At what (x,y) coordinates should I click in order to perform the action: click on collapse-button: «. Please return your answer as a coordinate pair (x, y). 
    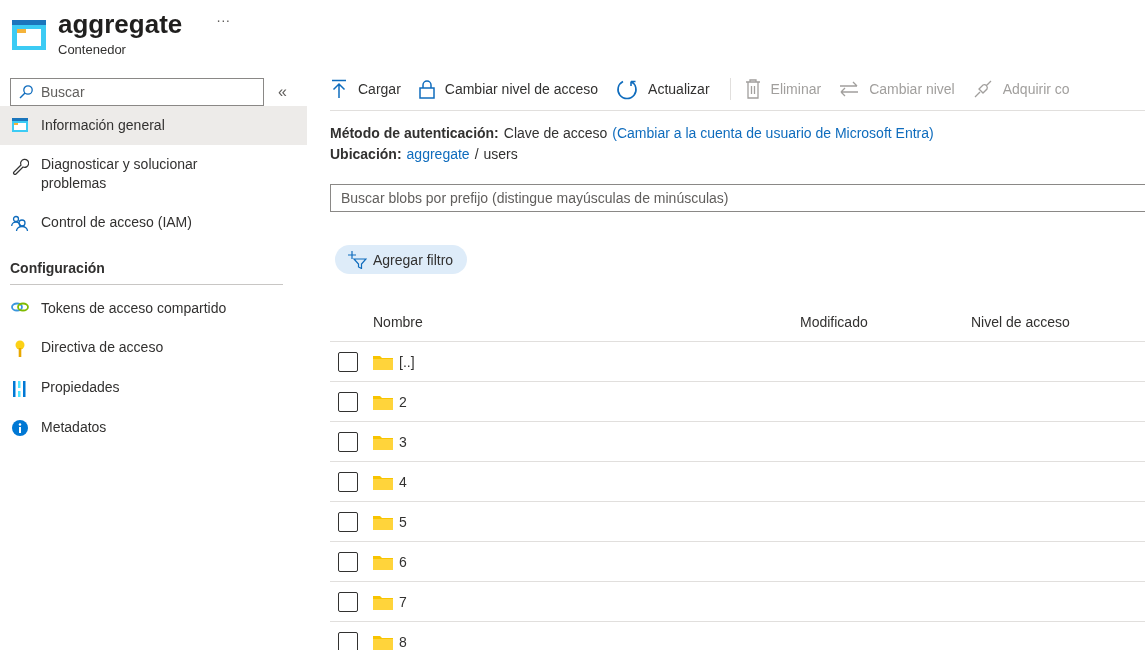
    Looking at the image, I should click on (282, 92).